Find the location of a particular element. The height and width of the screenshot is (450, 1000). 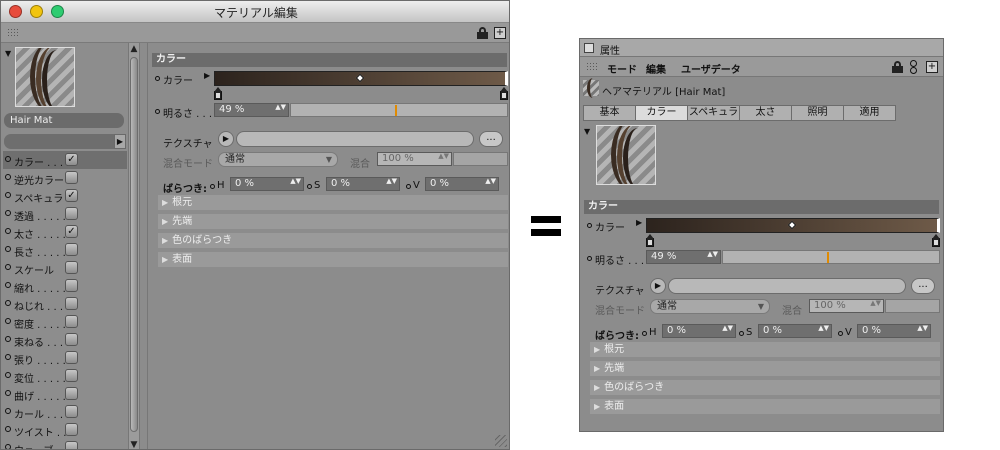

gradient-stop-left is located at coordinates (218, 93).